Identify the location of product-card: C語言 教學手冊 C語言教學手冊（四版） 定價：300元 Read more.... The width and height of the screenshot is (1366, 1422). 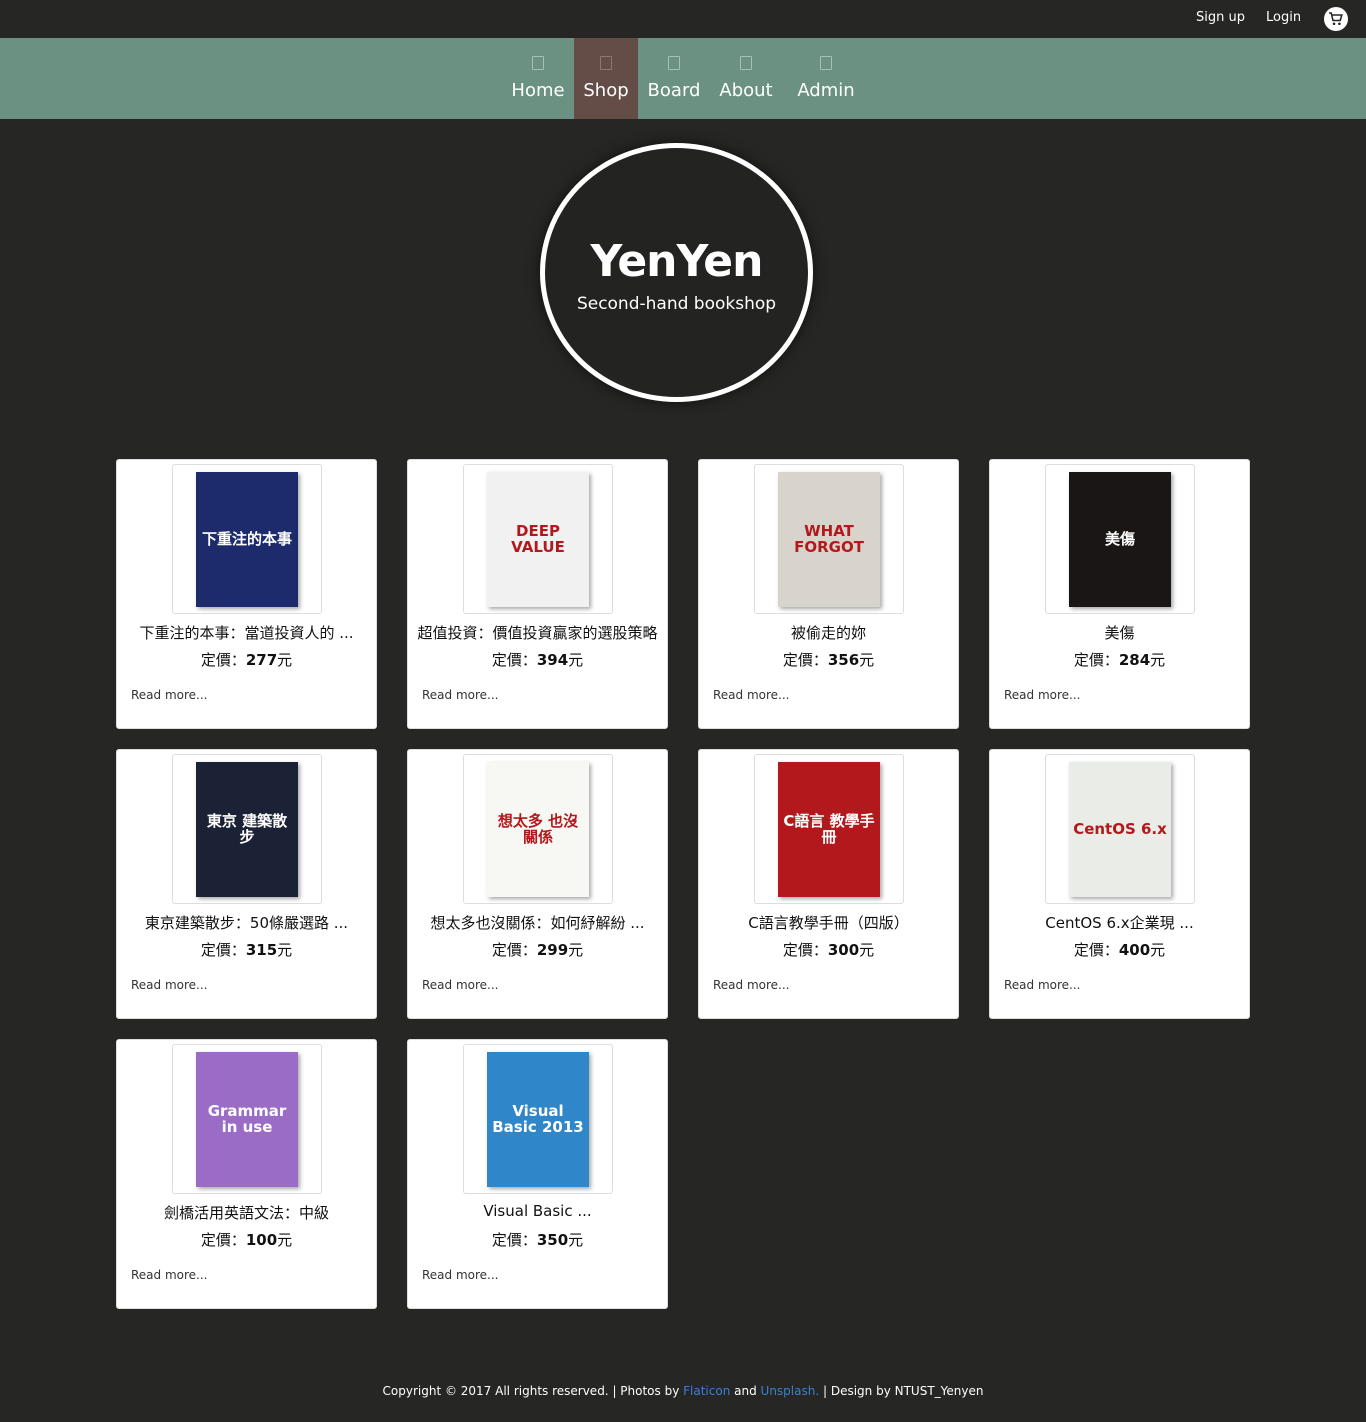
(828, 884).